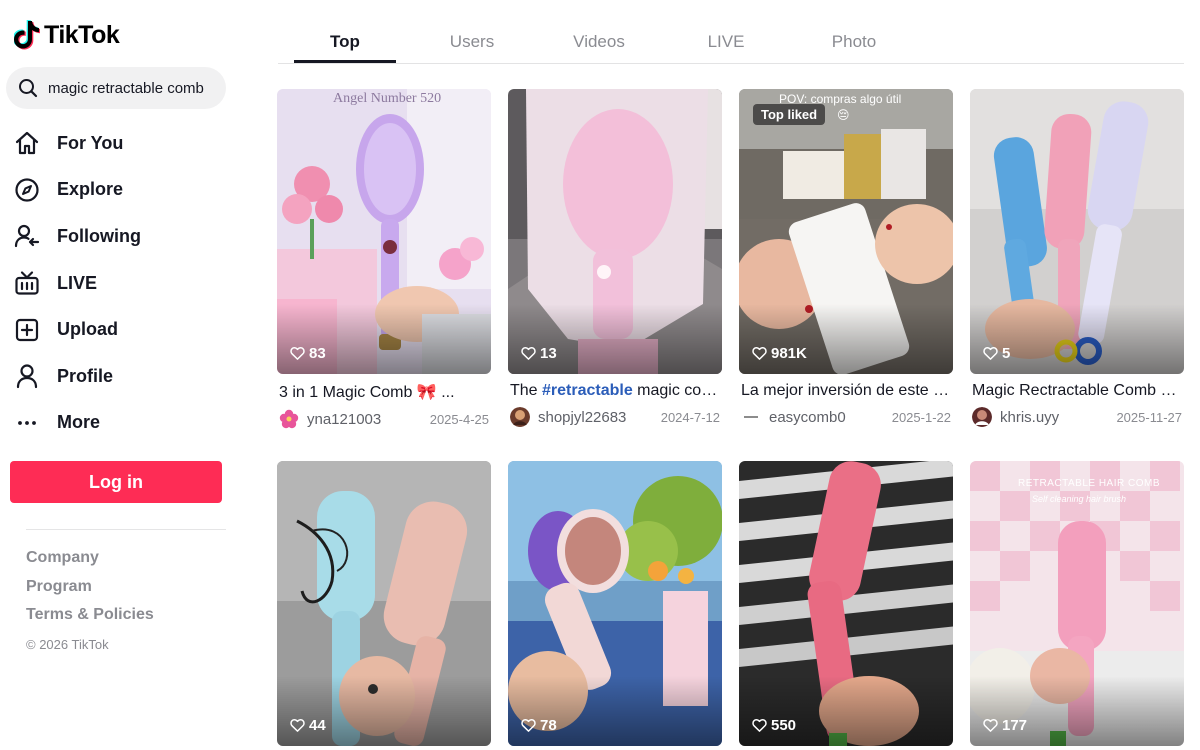 This screenshot has width=1200, height=750. What do you see at coordinates (345, 42) in the screenshot?
I see `tab-top: Top` at bounding box center [345, 42].